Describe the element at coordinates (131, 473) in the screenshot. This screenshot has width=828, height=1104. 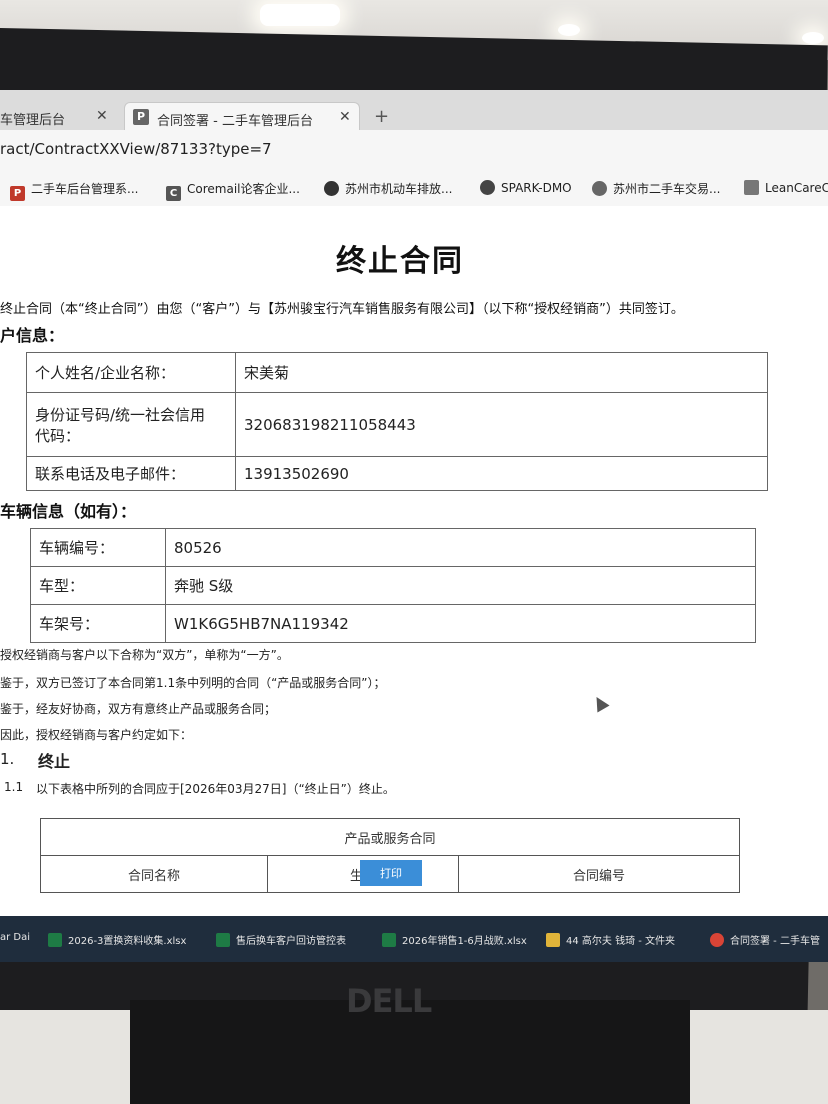
I see `row-label: 联系电话及电子邮件：` at that location.